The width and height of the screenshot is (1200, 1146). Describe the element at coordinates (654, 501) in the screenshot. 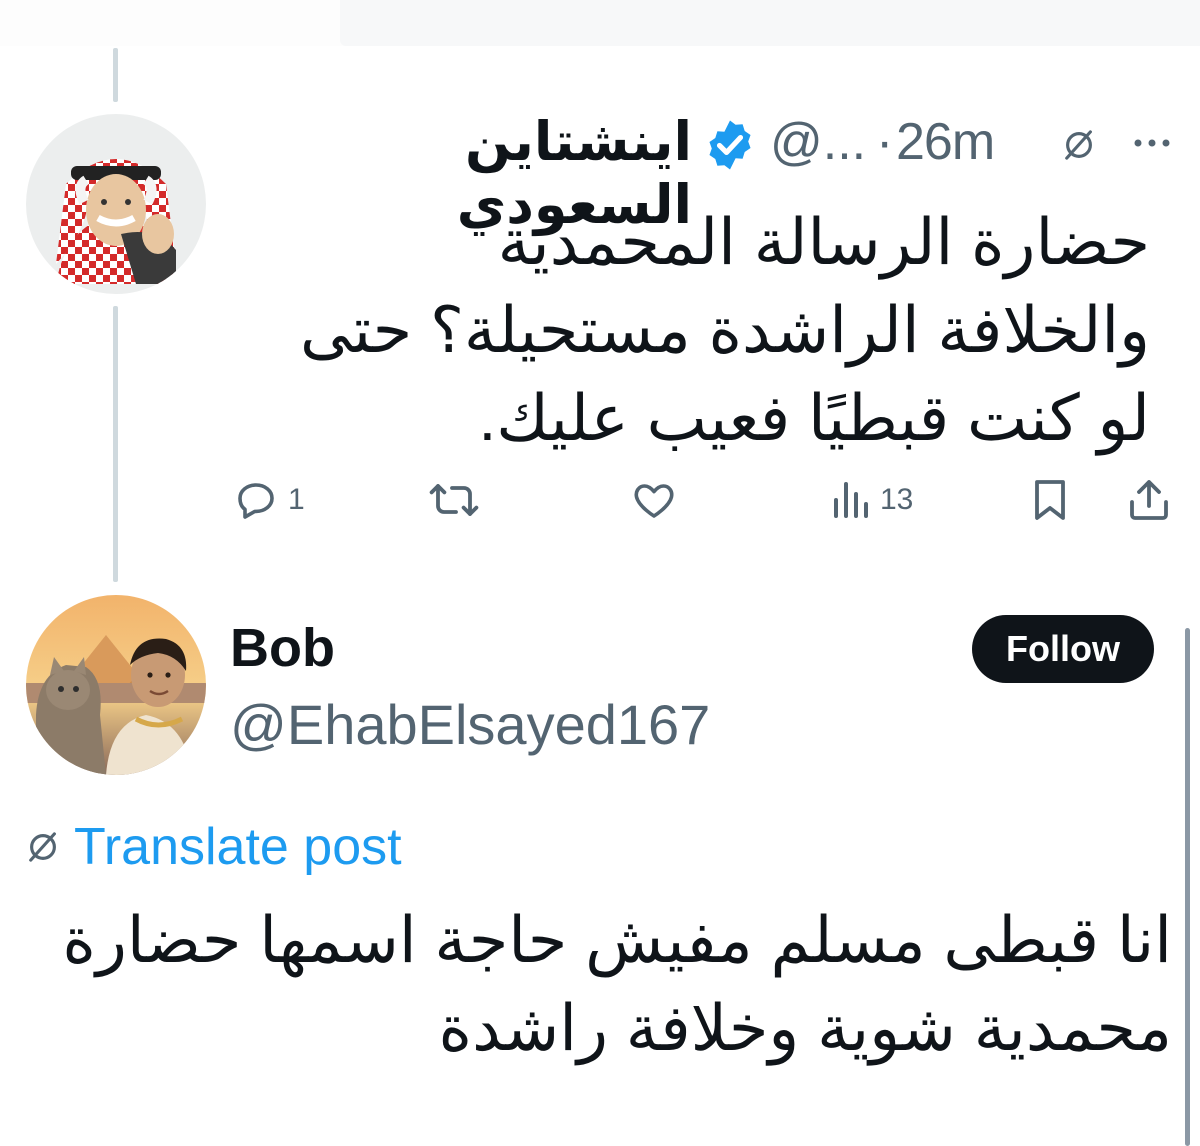

I see `like-icon` at that location.